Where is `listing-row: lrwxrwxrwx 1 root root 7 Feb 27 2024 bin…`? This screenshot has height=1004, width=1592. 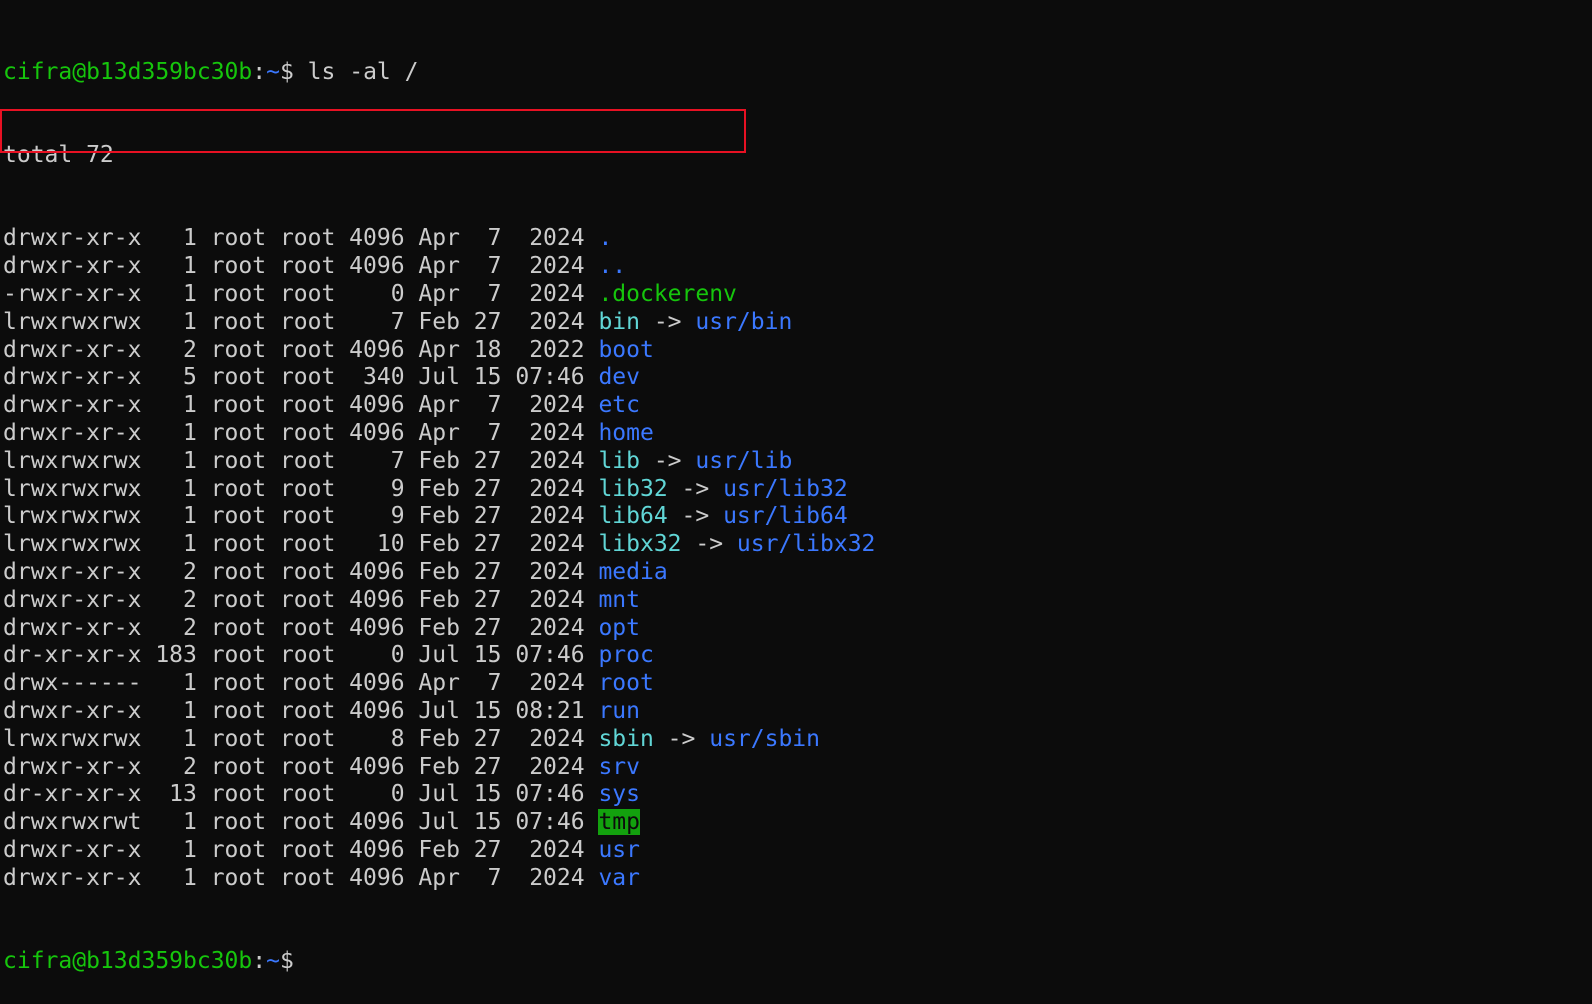
listing-row: lrwxrwxrwx 1 root root 7 Feb 27 2024 bin… is located at coordinates (795, 323).